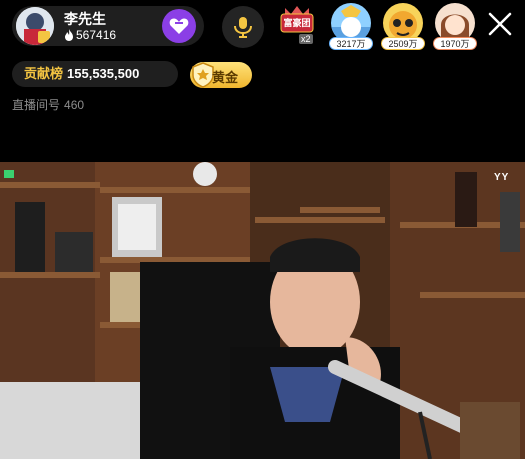 This screenshot has height=459, width=525. I want to click on host-avatar, so click(35, 26).